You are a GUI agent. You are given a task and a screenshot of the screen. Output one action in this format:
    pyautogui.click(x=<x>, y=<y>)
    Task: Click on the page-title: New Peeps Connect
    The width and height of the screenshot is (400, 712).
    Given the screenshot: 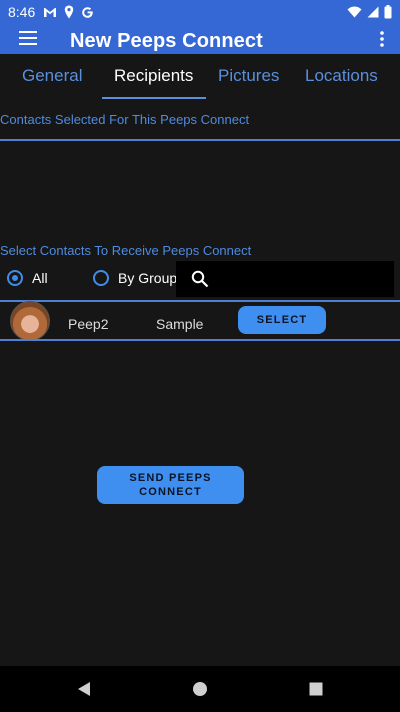 What is the action you would take?
    pyautogui.click(x=166, y=41)
    